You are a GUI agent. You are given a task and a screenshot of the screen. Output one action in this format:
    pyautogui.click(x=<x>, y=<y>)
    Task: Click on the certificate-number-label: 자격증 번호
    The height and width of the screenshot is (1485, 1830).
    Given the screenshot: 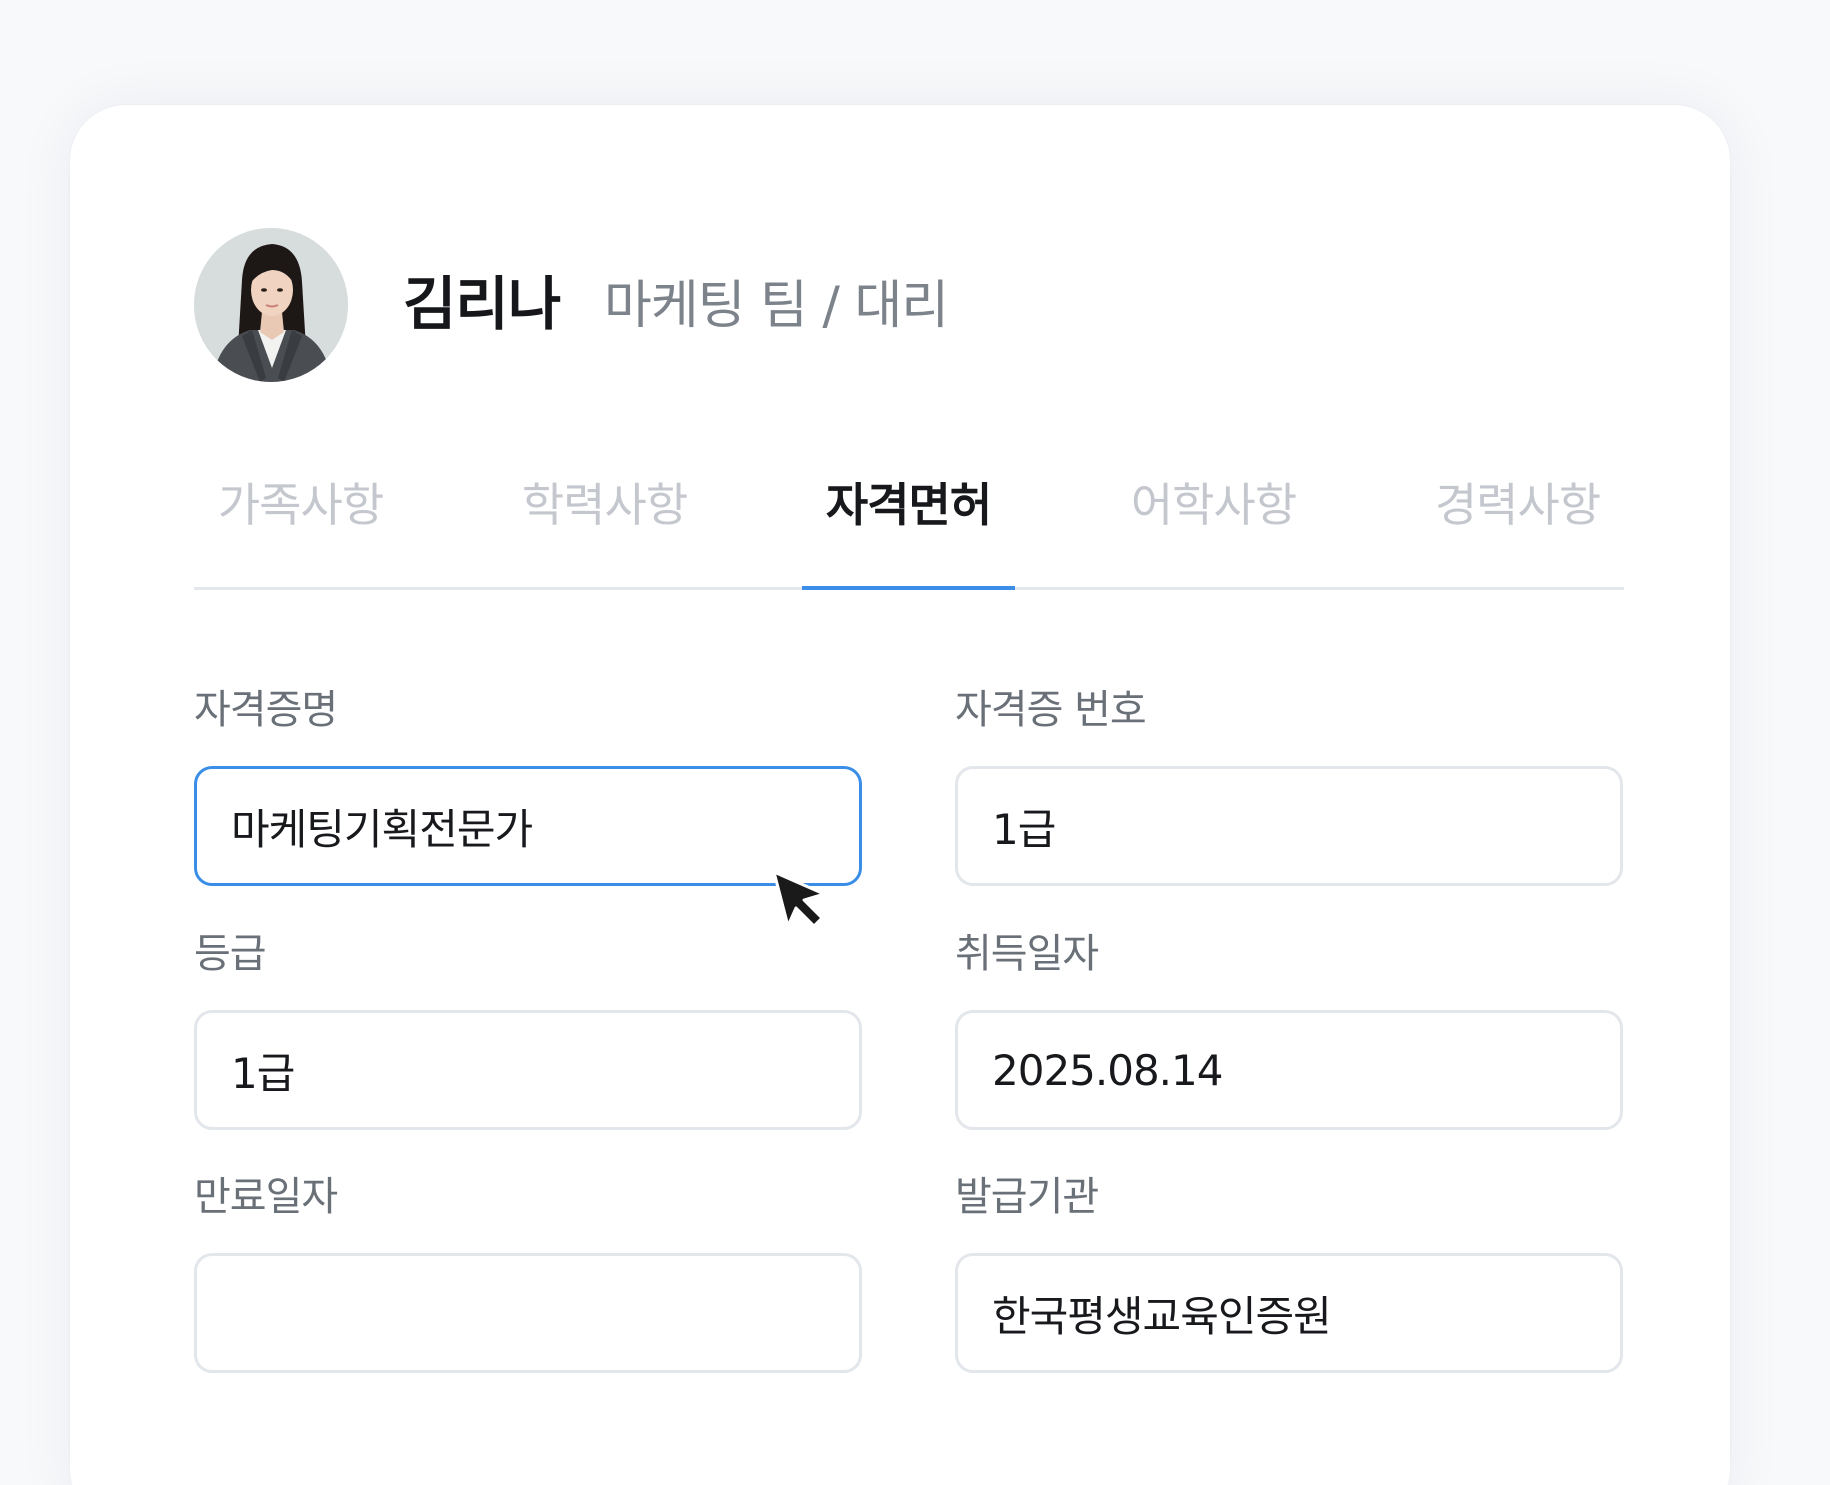 What is the action you would take?
    pyautogui.click(x=1051, y=710)
    